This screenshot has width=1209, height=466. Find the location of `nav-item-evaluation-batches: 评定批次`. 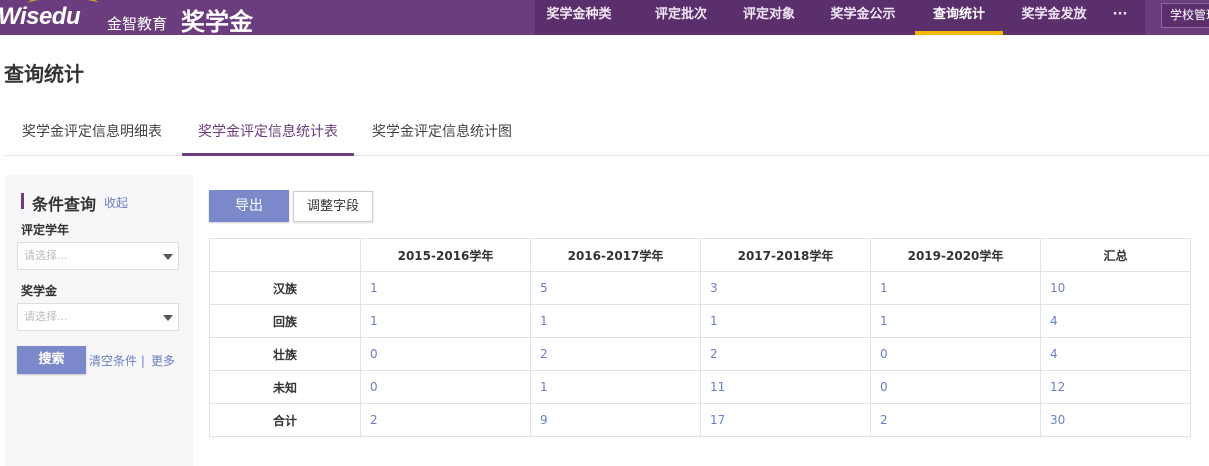

nav-item-evaluation-batches: 评定批次 is located at coordinates (681, 17).